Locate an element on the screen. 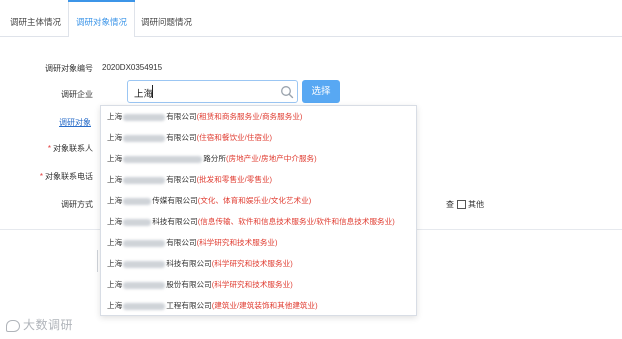  search-value: 上海 is located at coordinates (144, 94).